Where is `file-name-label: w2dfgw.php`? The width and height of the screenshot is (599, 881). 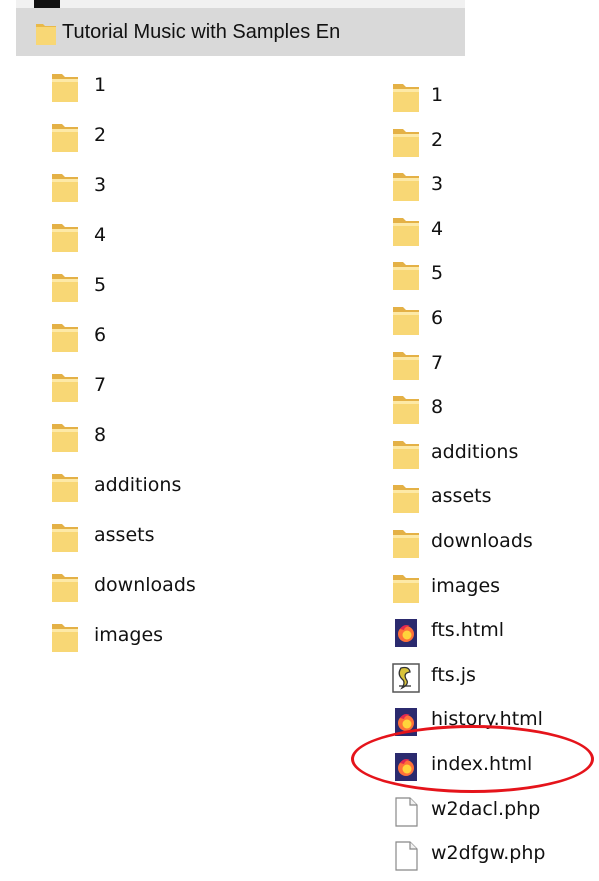 file-name-label: w2dfgw.php is located at coordinates (488, 853).